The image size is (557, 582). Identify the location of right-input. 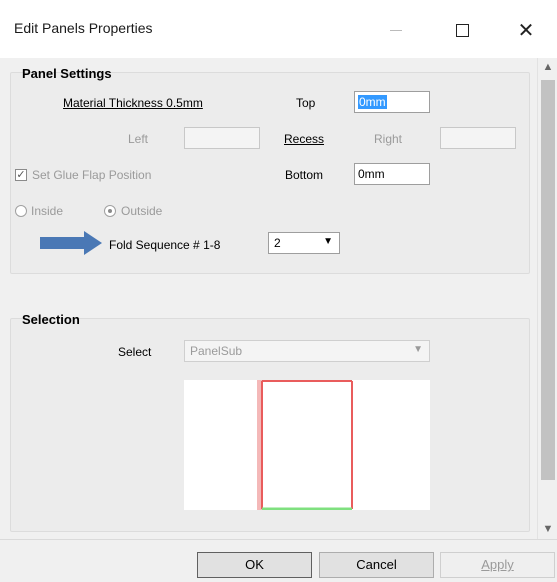
(478, 138).